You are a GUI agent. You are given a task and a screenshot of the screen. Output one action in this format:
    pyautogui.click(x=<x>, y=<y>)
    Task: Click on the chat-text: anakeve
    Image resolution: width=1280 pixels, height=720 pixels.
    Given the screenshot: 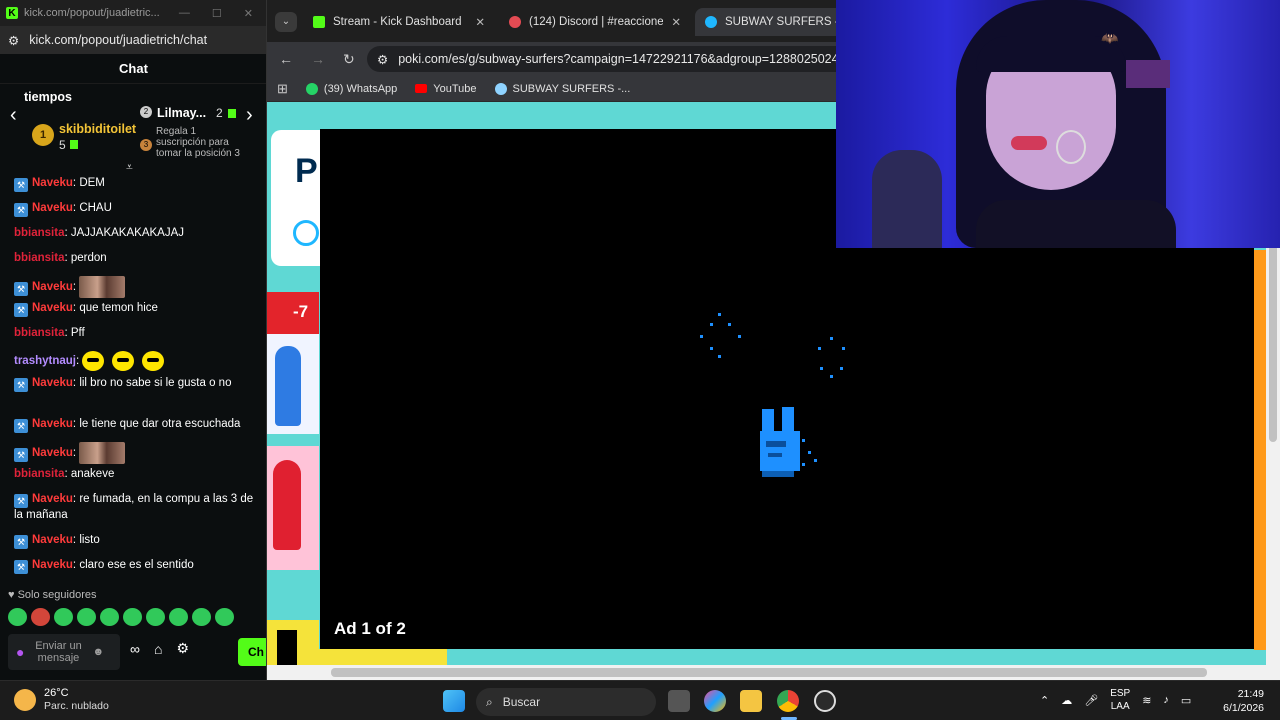 What is the action you would take?
    pyautogui.click(x=92, y=474)
    